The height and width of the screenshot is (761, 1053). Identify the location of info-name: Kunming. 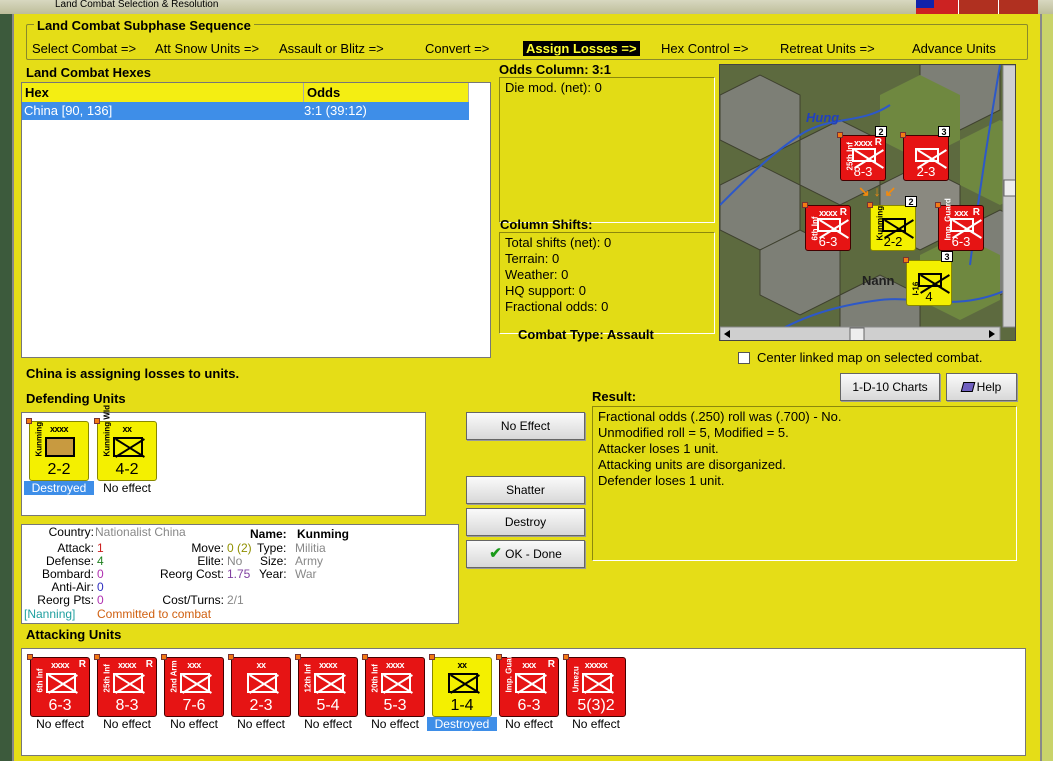
(323, 534).